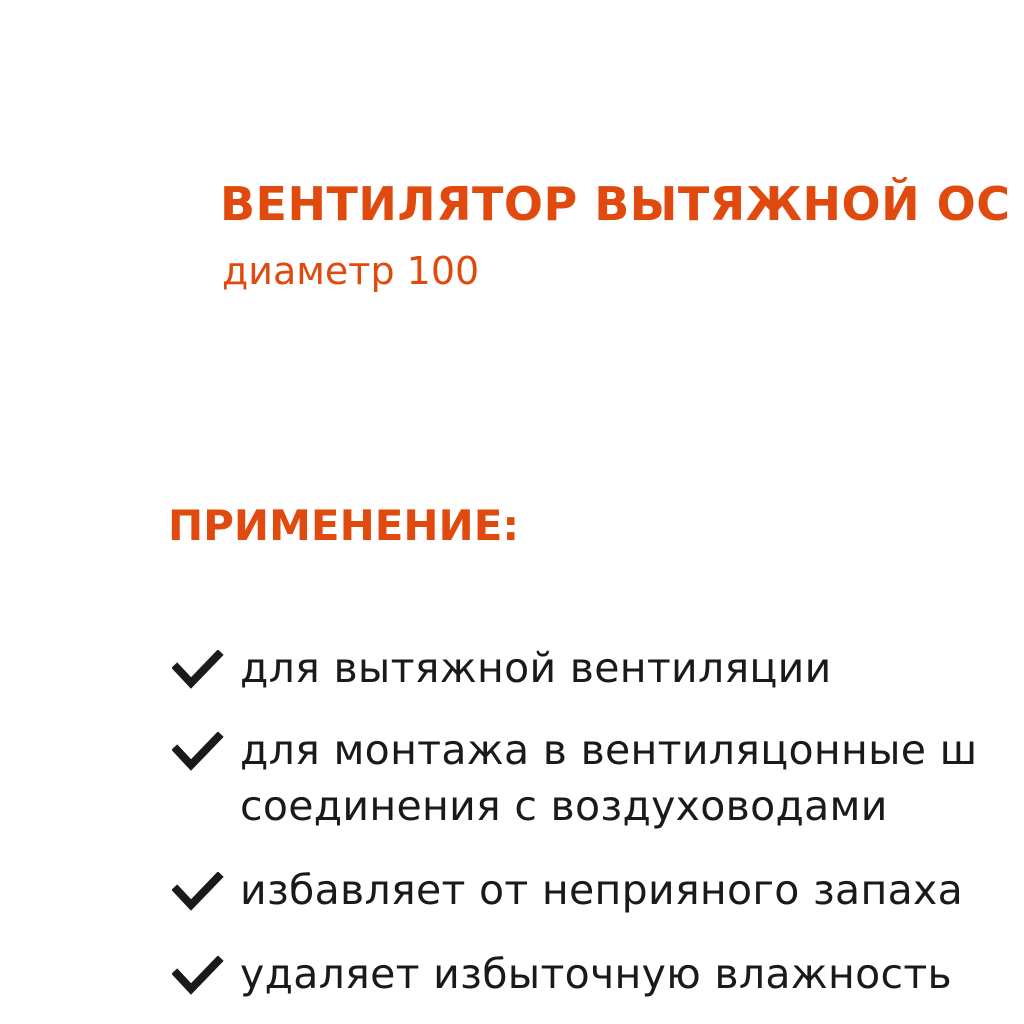  I want to click on section-heading-application: ПРИМЕНЕНИЕ:, so click(344, 525).